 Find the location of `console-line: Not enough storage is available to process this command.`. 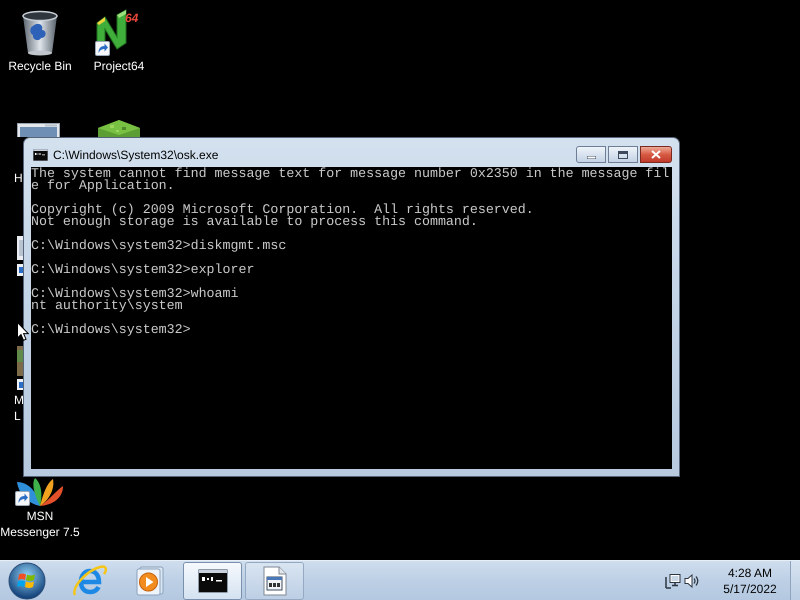

console-line: Not enough storage is available to process this command. is located at coordinates (254, 222).